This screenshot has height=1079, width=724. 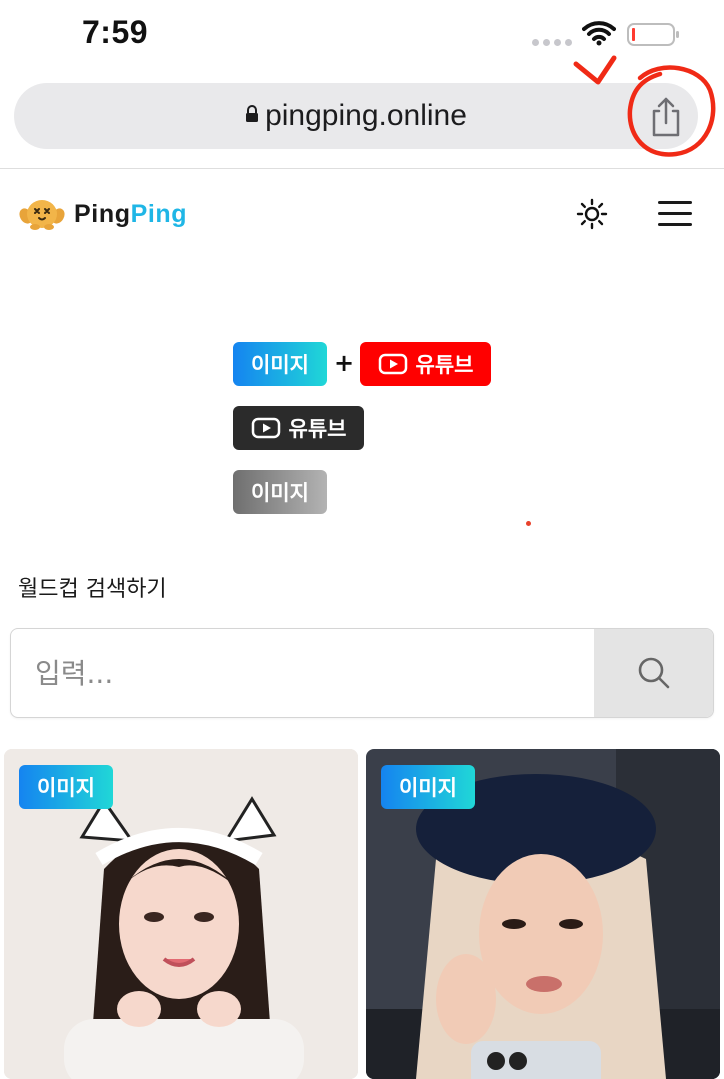 I want to click on legend-image-badge: 이미지, so click(x=280, y=364).